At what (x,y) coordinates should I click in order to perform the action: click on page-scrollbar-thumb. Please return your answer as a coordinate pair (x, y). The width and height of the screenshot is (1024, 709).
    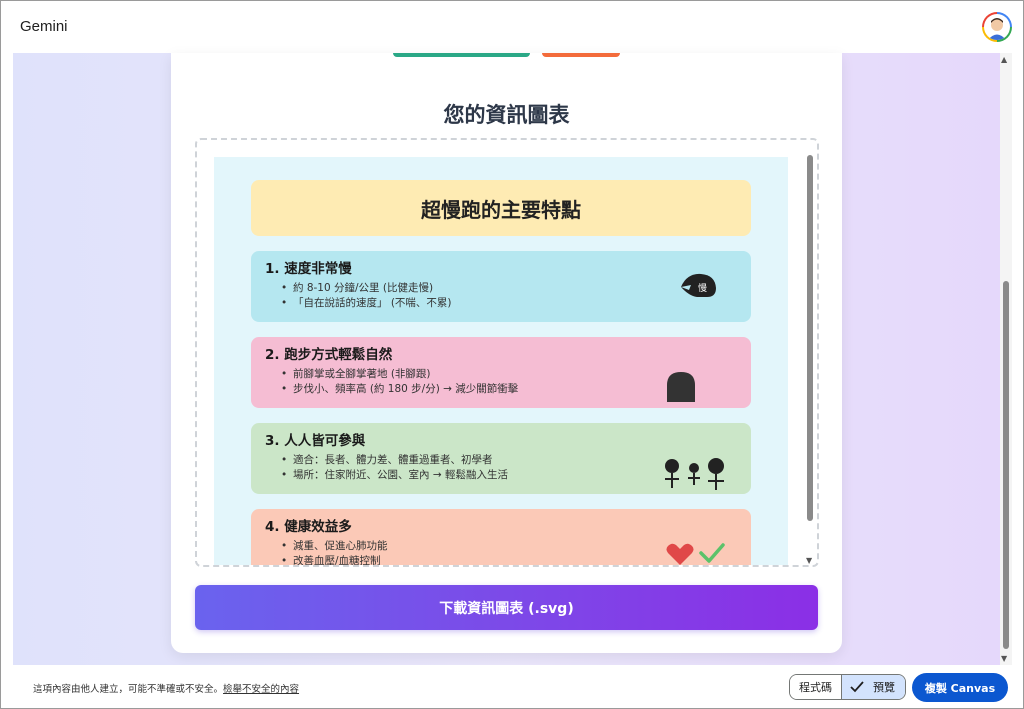
    Looking at the image, I should click on (1006, 465).